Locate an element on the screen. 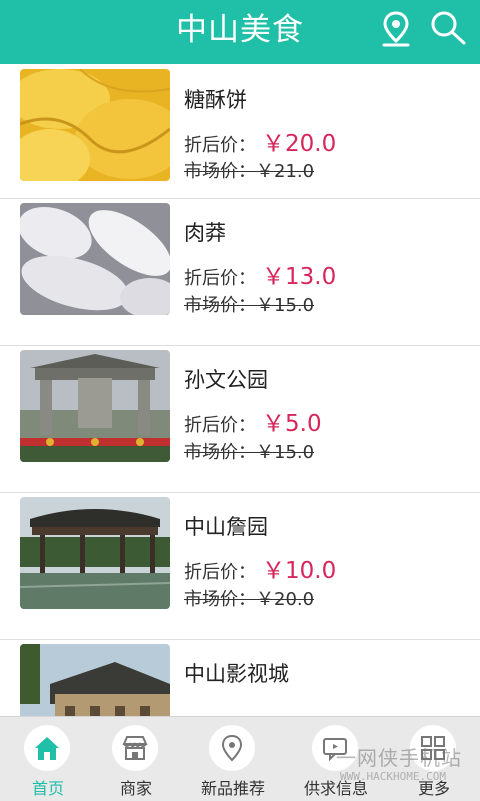  item-name: 肉莽 is located at coordinates (205, 233).